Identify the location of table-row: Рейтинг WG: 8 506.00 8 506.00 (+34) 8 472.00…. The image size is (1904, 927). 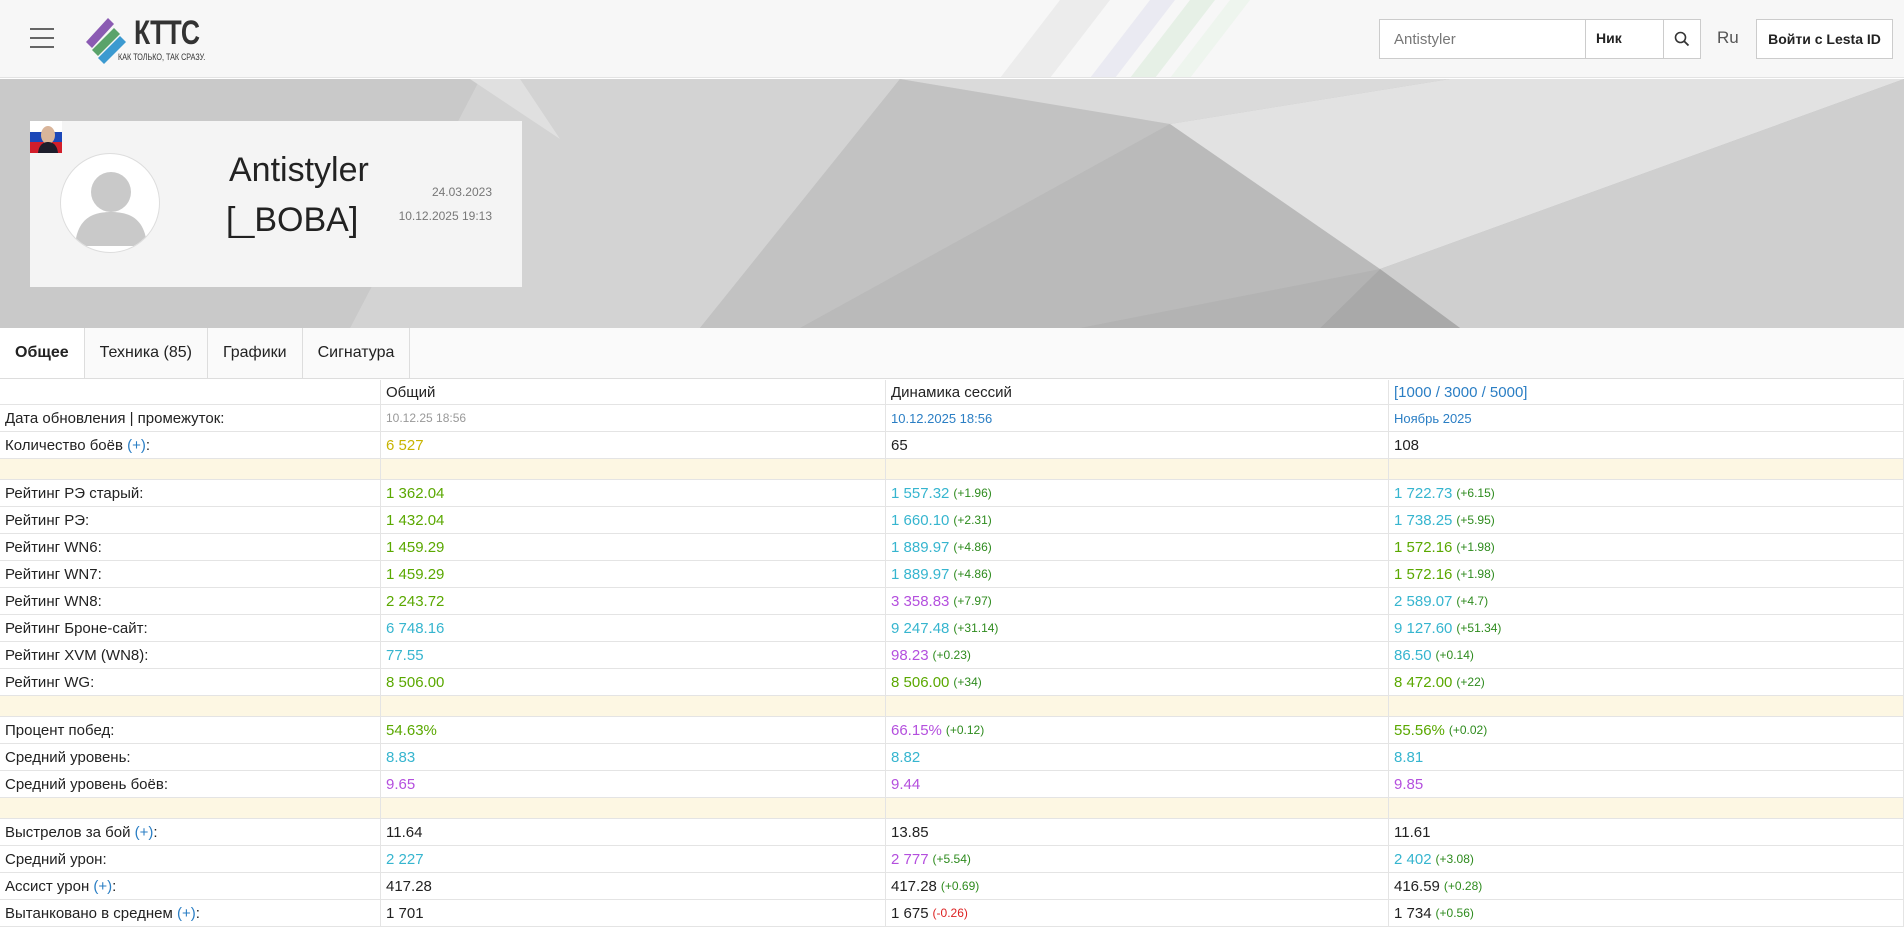
(952, 682).